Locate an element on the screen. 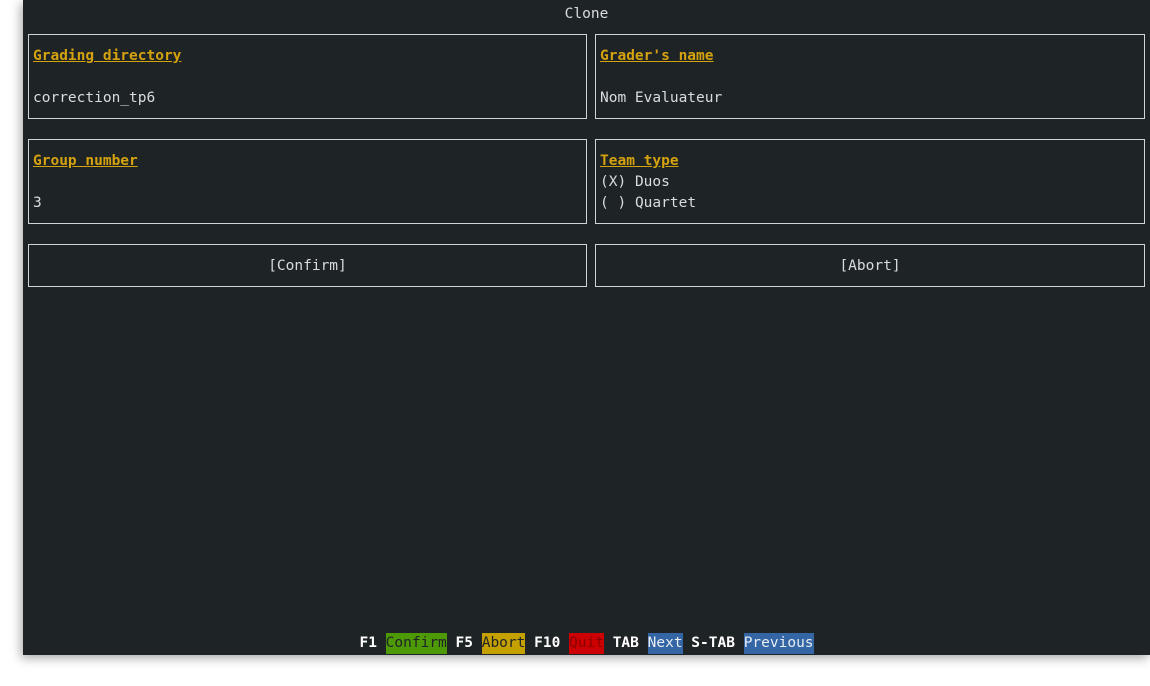  quit-shortcut: Quit is located at coordinates (586, 643).